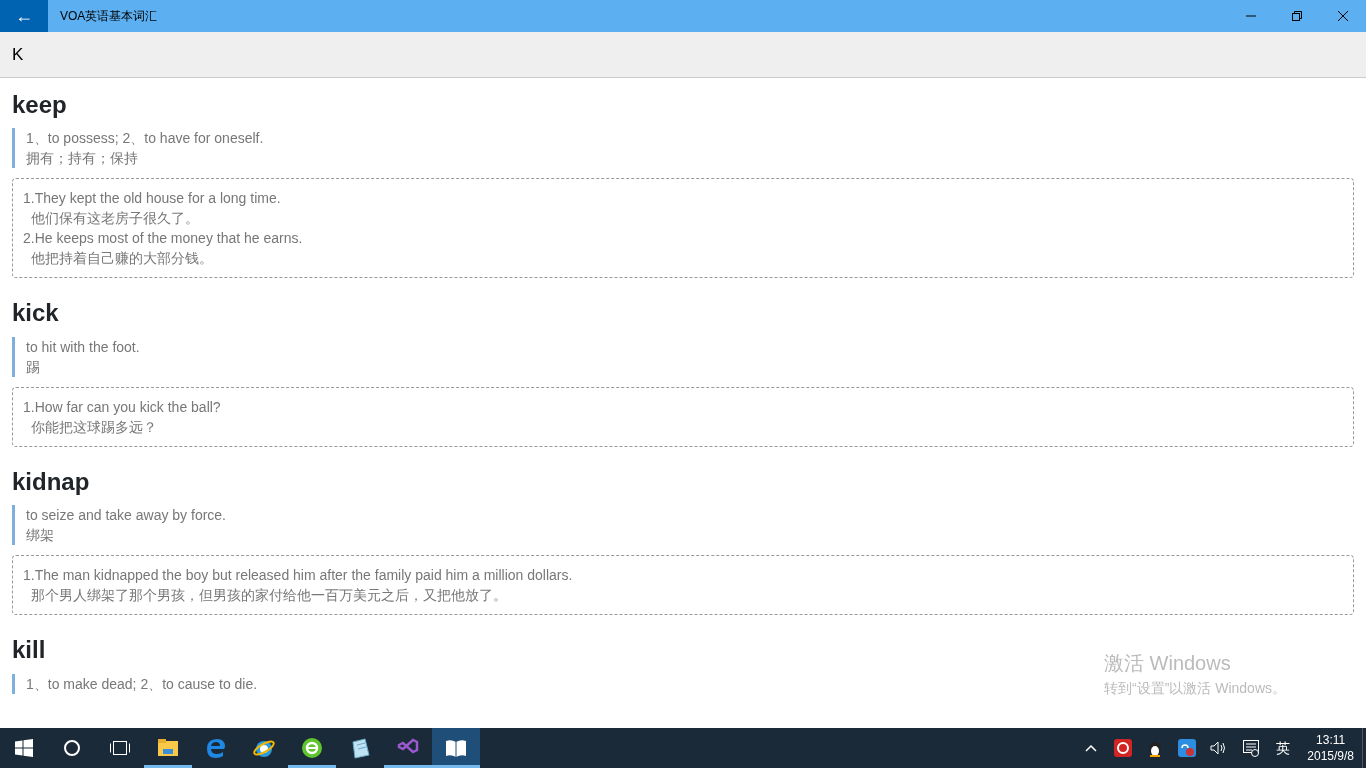 The height and width of the screenshot is (768, 1366). Describe the element at coordinates (142, 684) in the screenshot. I see `definition-text: 1、to make dead; 2、to cause to die.` at that location.